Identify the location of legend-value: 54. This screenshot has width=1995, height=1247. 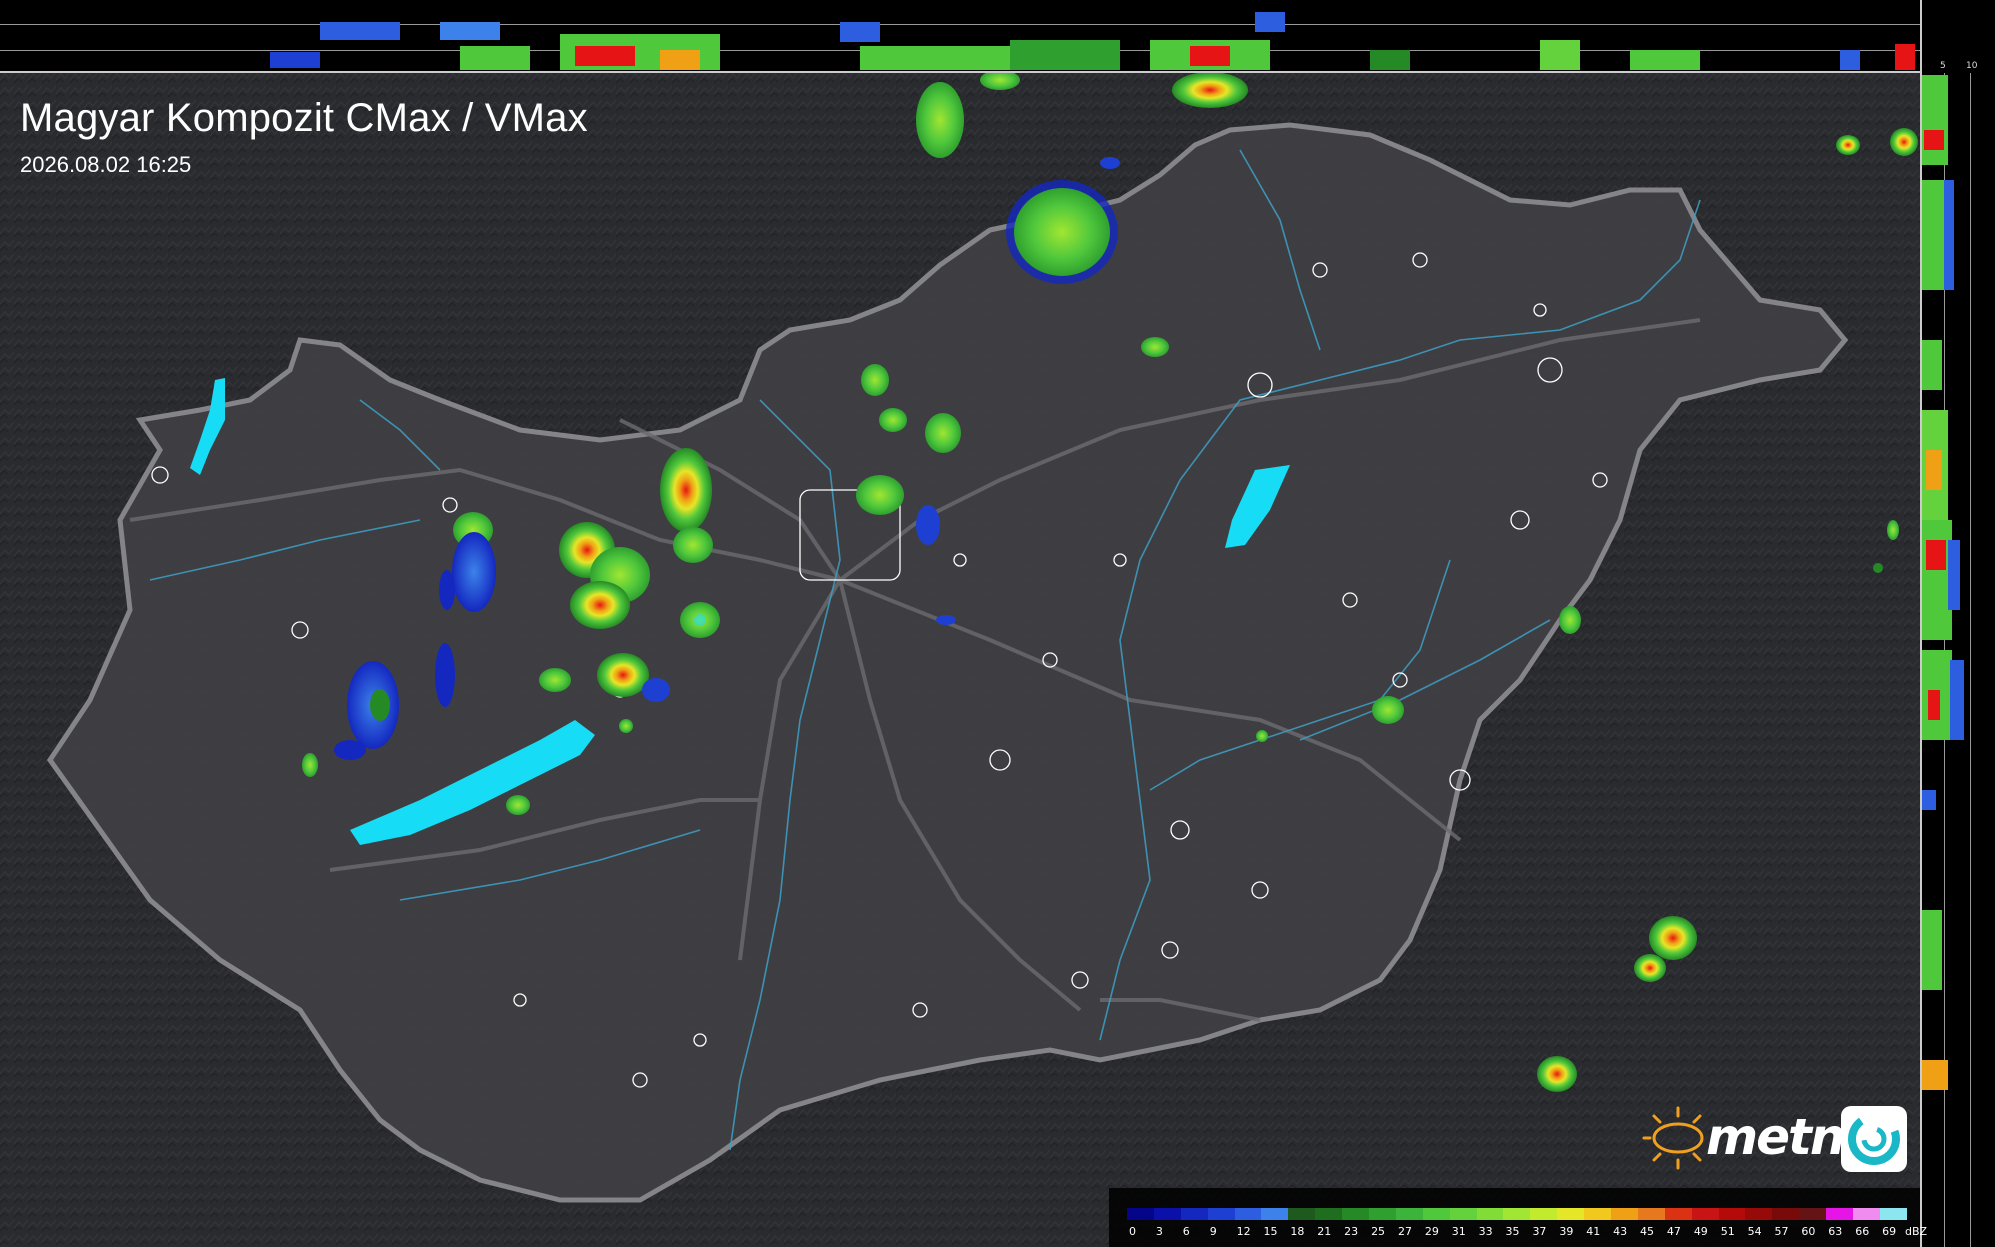
(1754, 1231).